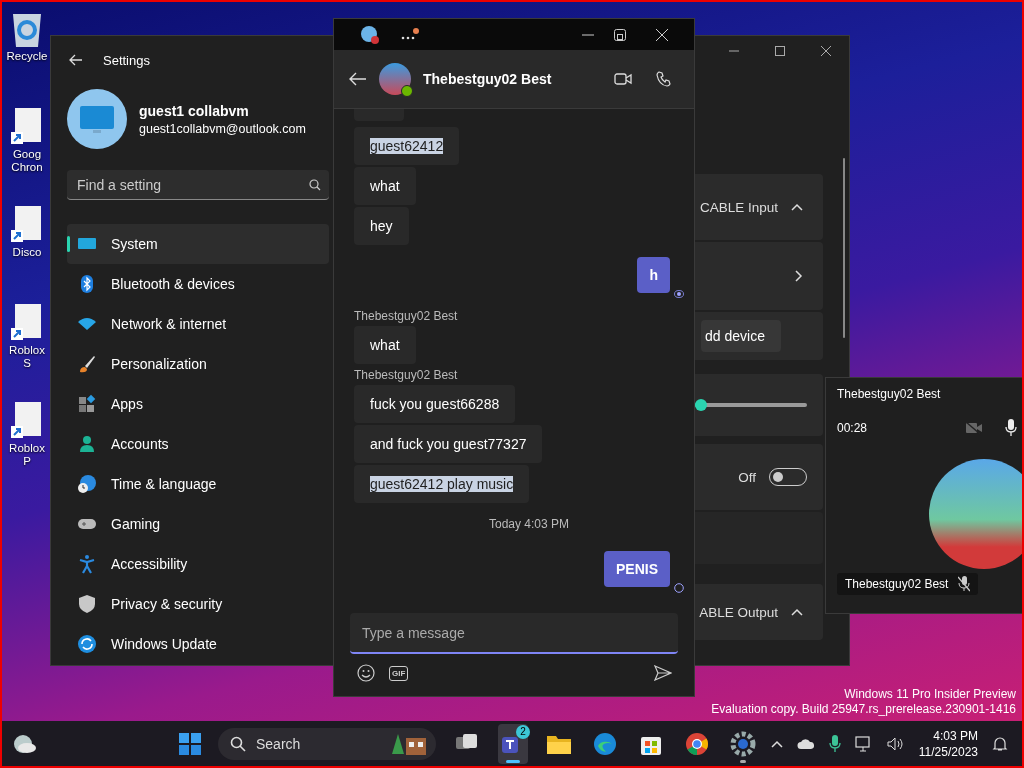 The width and height of the screenshot is (1024, 768). What do you see at coordinates (198, 604) in the screenshot?
I see `nav-item: Privacy & security` at bounding box center [198, 604].